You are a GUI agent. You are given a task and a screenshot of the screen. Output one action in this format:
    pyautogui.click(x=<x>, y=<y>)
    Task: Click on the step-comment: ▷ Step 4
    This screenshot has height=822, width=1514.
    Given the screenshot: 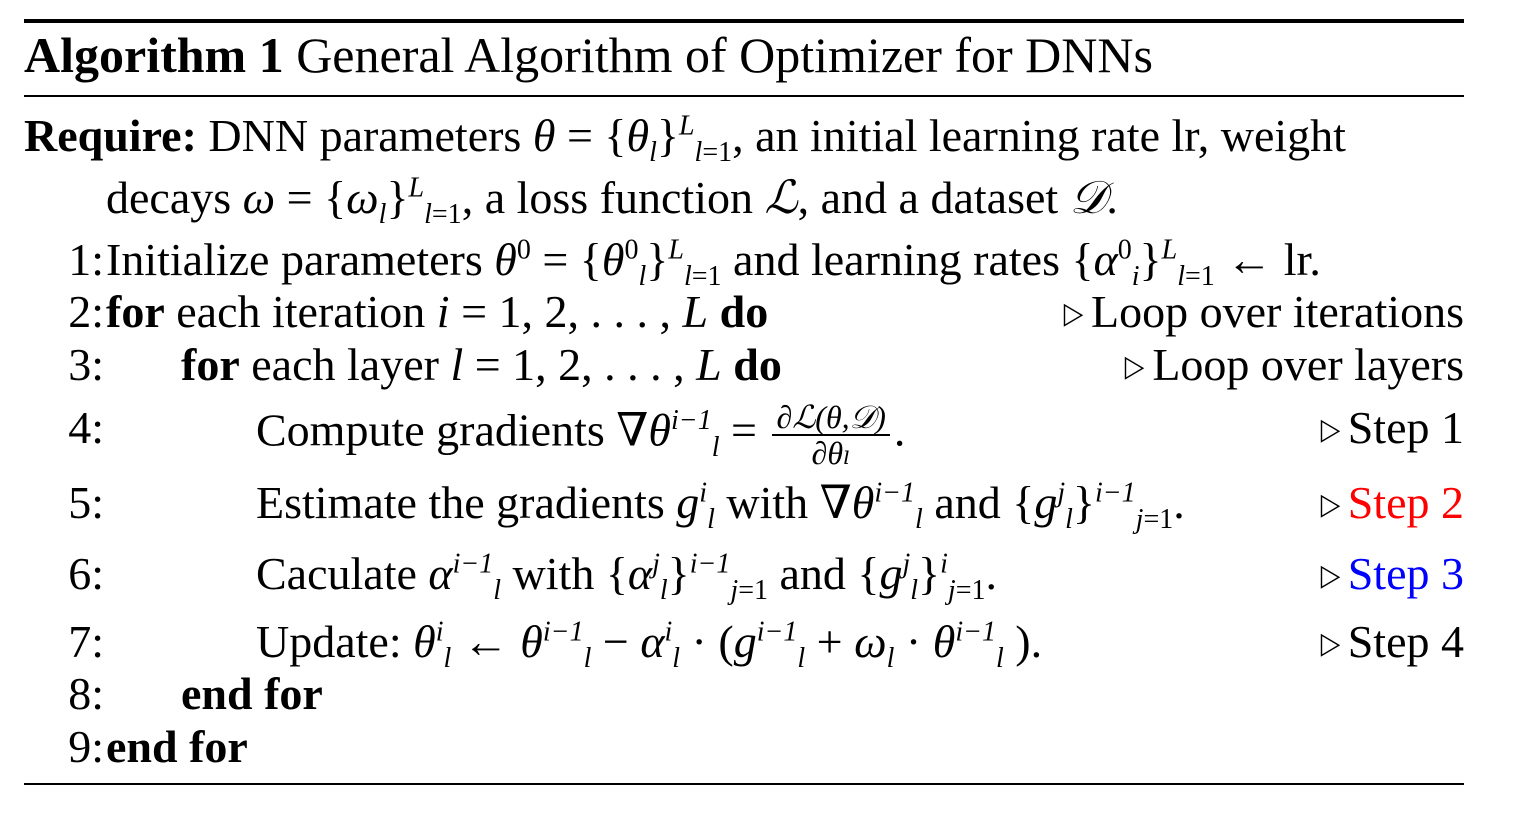 What is the action you would take?
    pyautogui.click(x=1391, y=643)
    